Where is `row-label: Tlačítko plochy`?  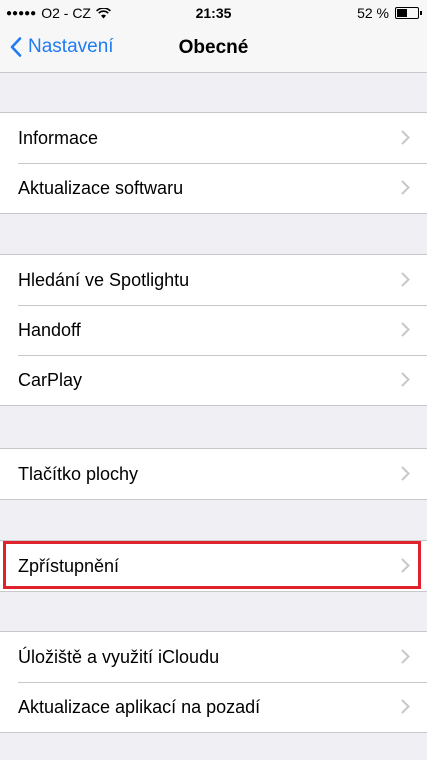
row-label: Tlačítko plochy is located at coordinates (78, 474).